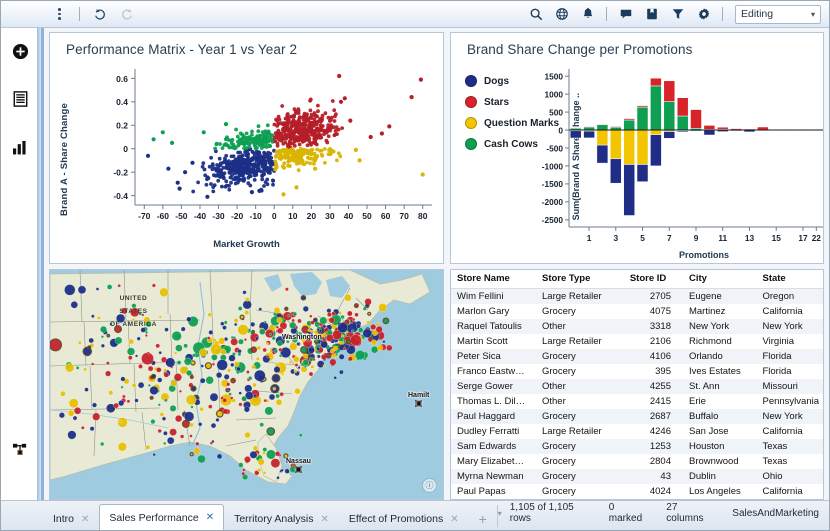 The height and width of the screenshot is (531, 830). What do you see at coordinates (637, 356) in the screenshot?
I see `table-row: Peter Sica Grocery 4106 Orlando Florida` at bounding box center [637, 356].